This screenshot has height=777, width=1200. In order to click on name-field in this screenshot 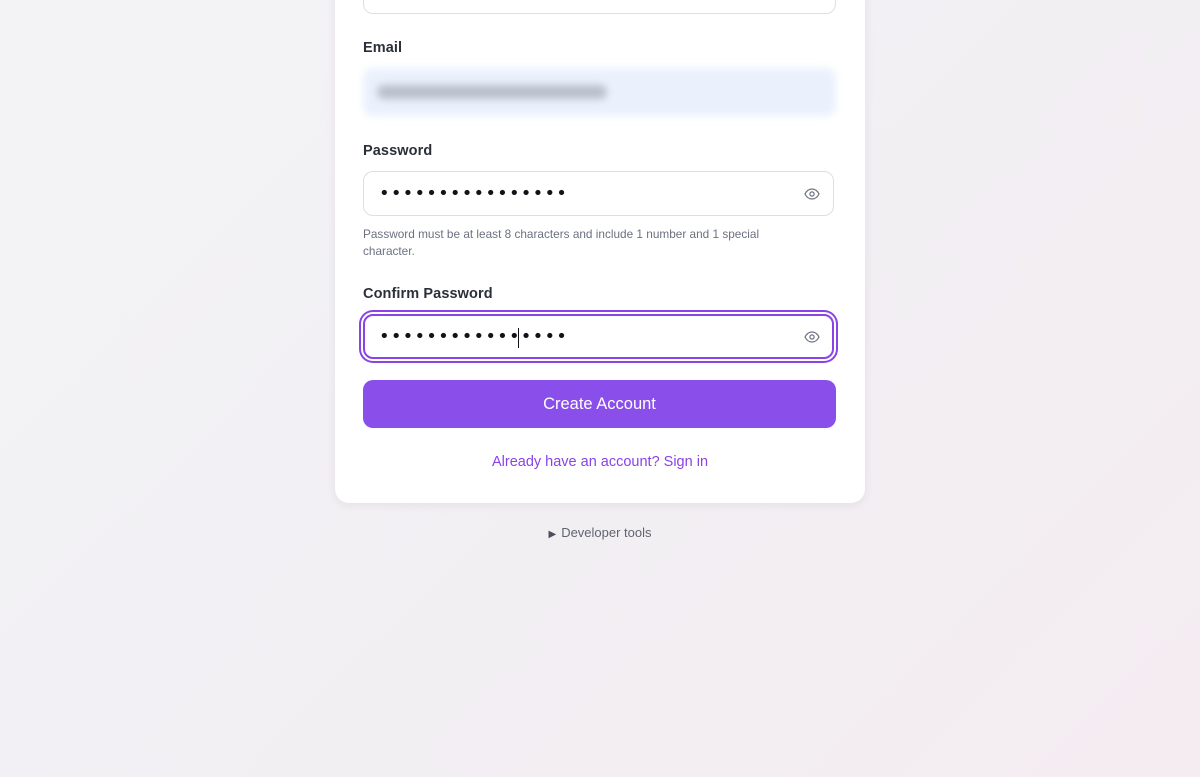, I will do `click(599, 7)`.